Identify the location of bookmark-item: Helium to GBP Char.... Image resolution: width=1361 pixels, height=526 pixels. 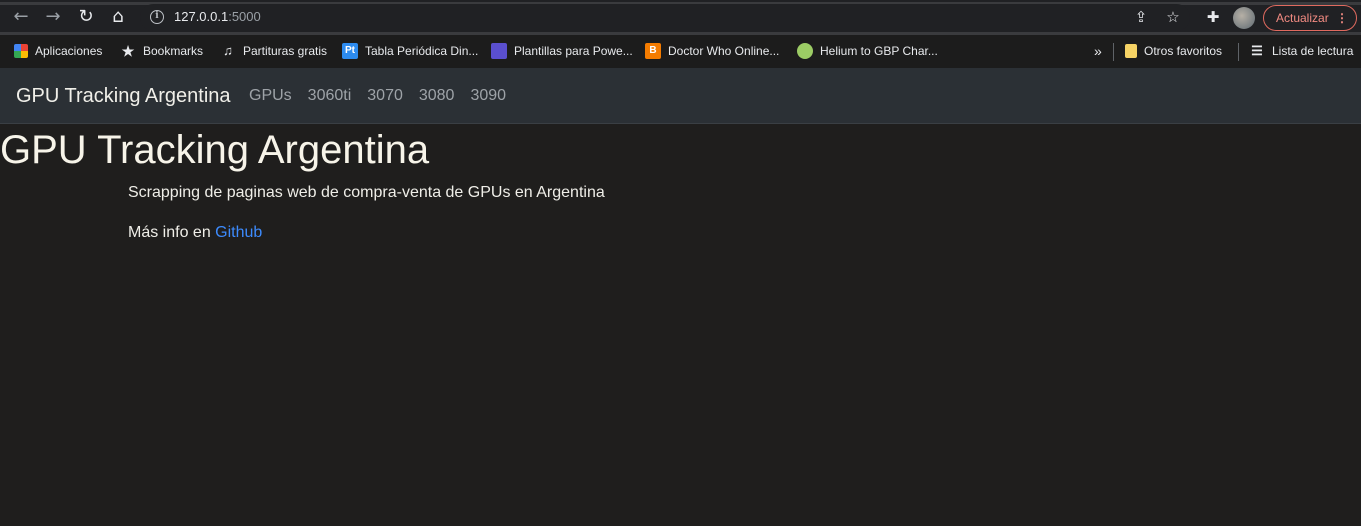
(867, 51).